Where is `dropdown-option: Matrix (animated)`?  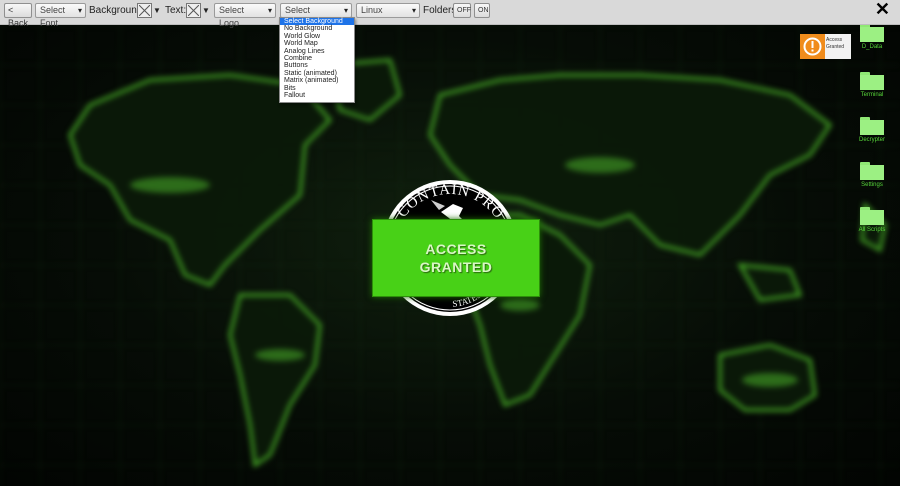 dropdown-option: Matrix (animated) is located at coordinates (317, 80).